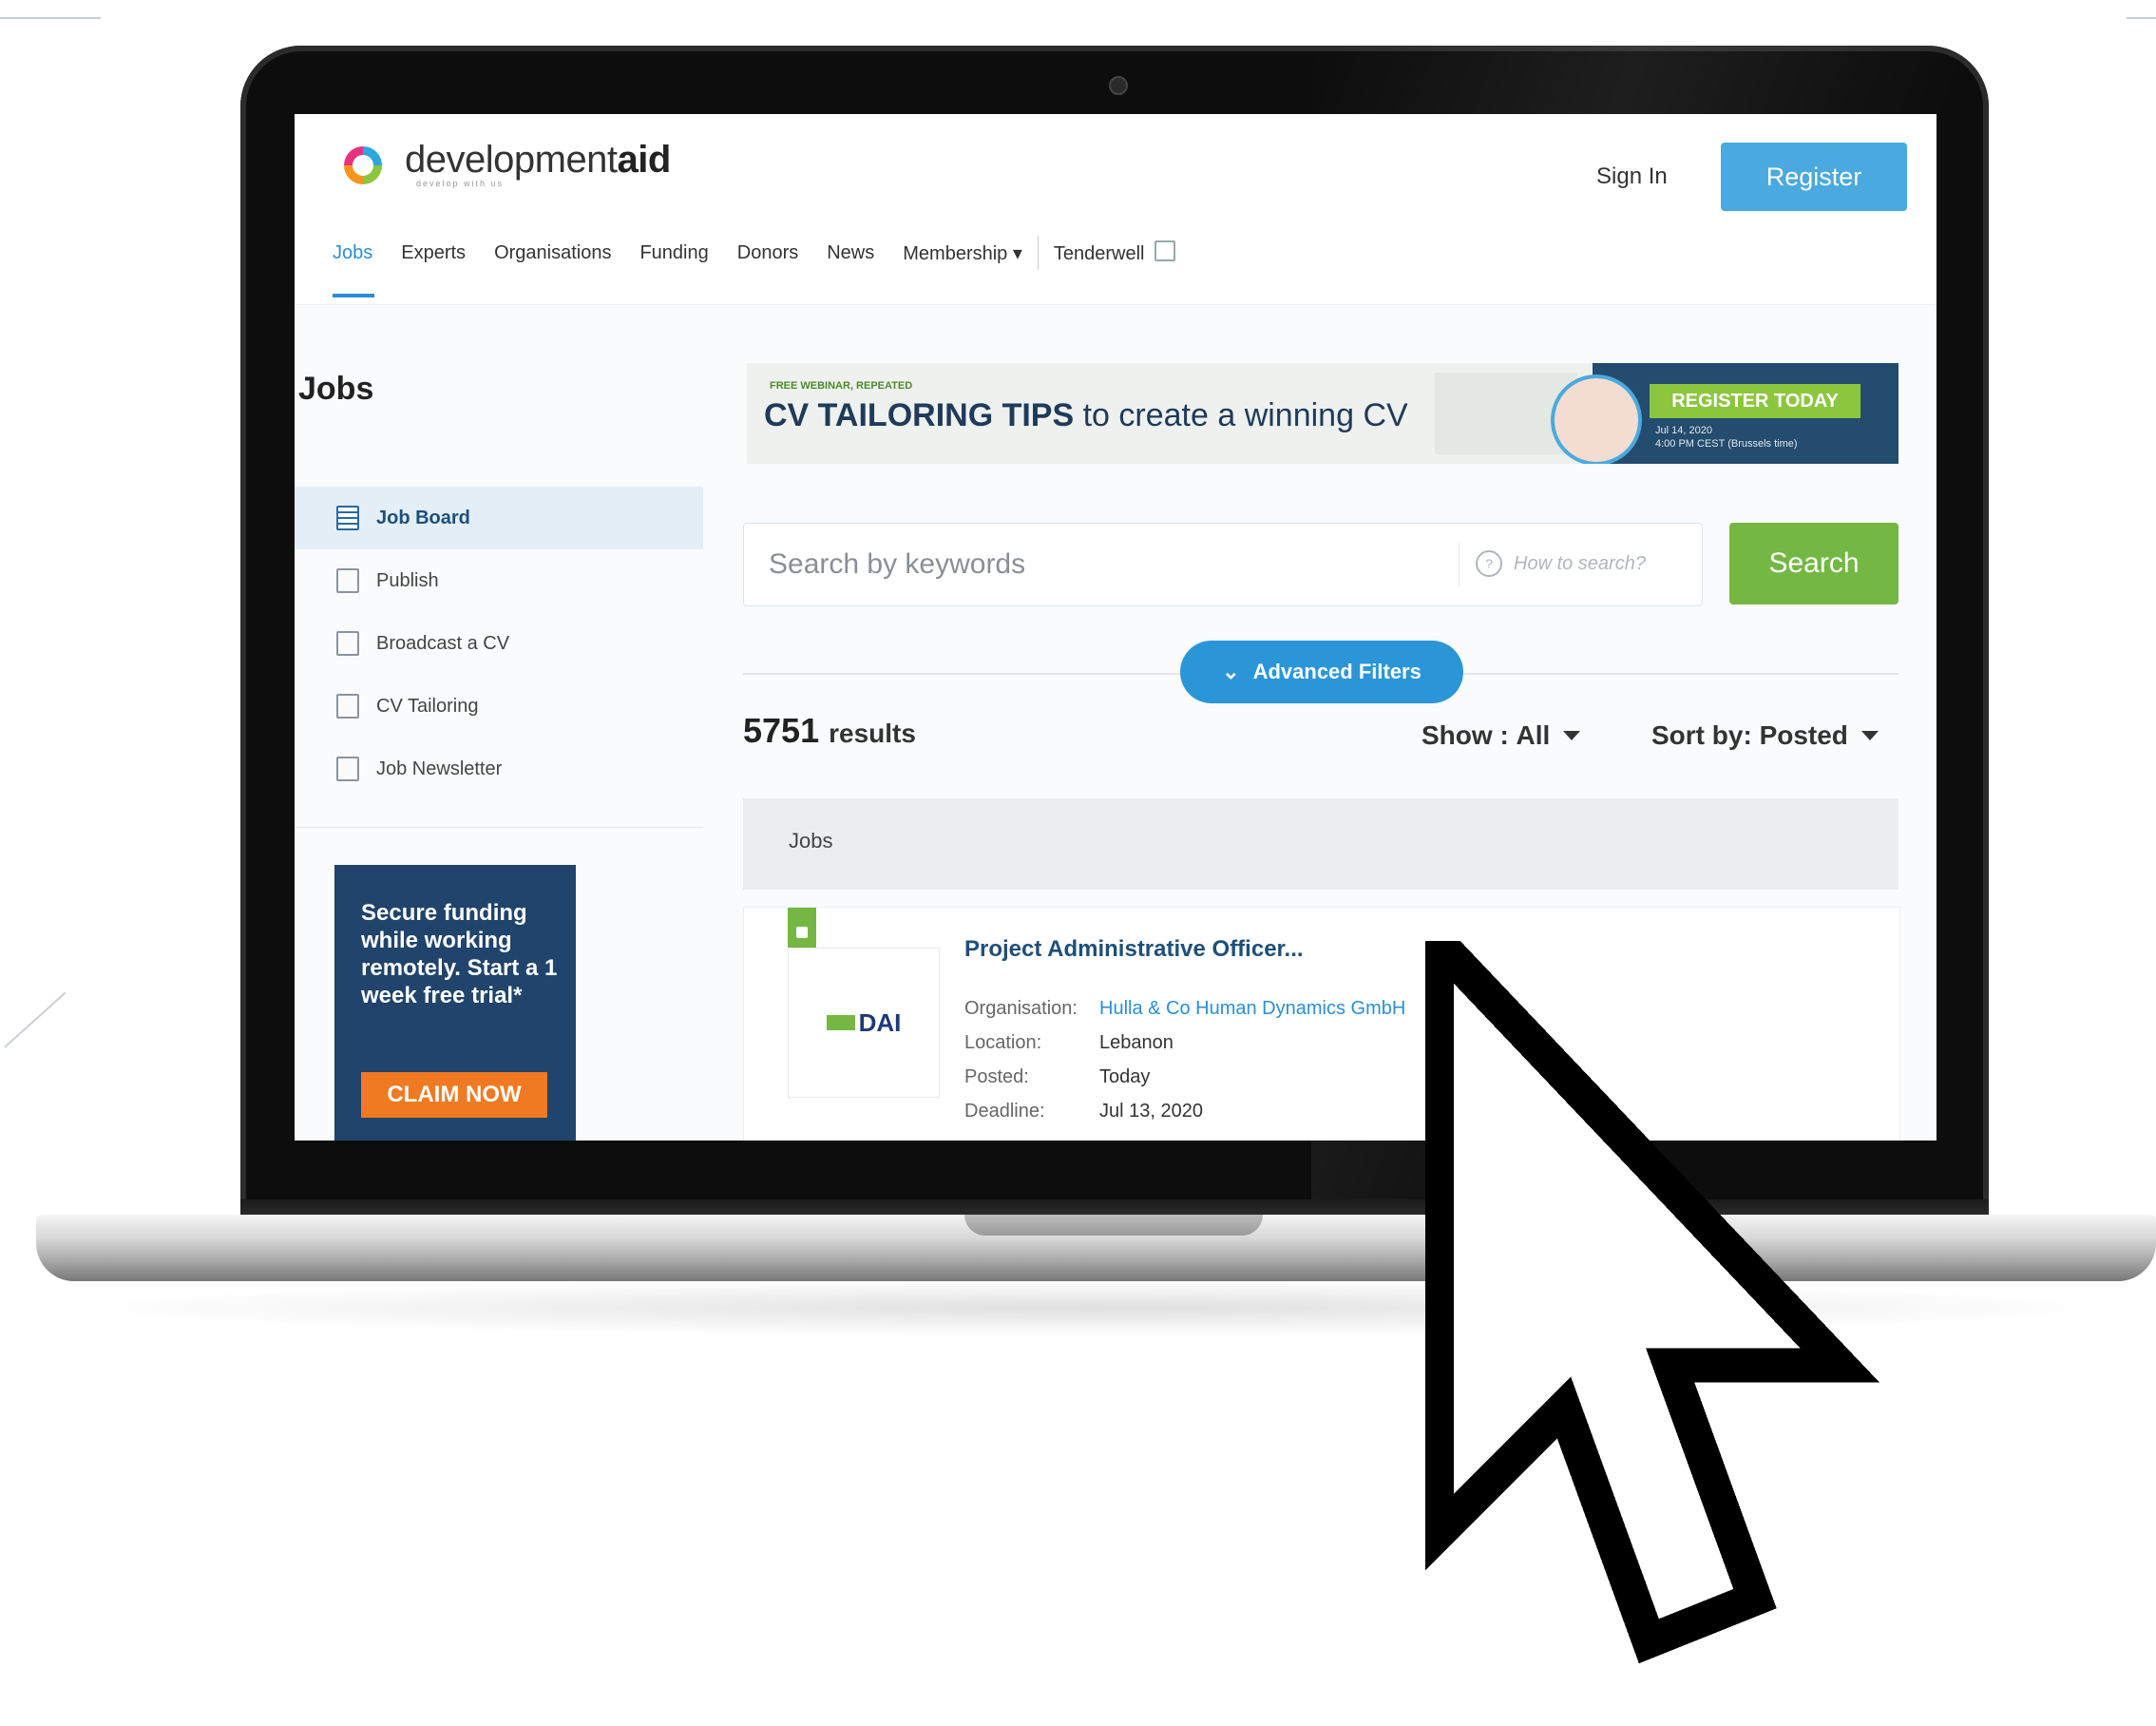 The height and width of the screenshot is (1726, 2156). What do you see at coordinates (841, 386) in the screenshot?
I see `banner-kicker: FREE WEBINAR, REPEATED` at bounding box center [841, 386].